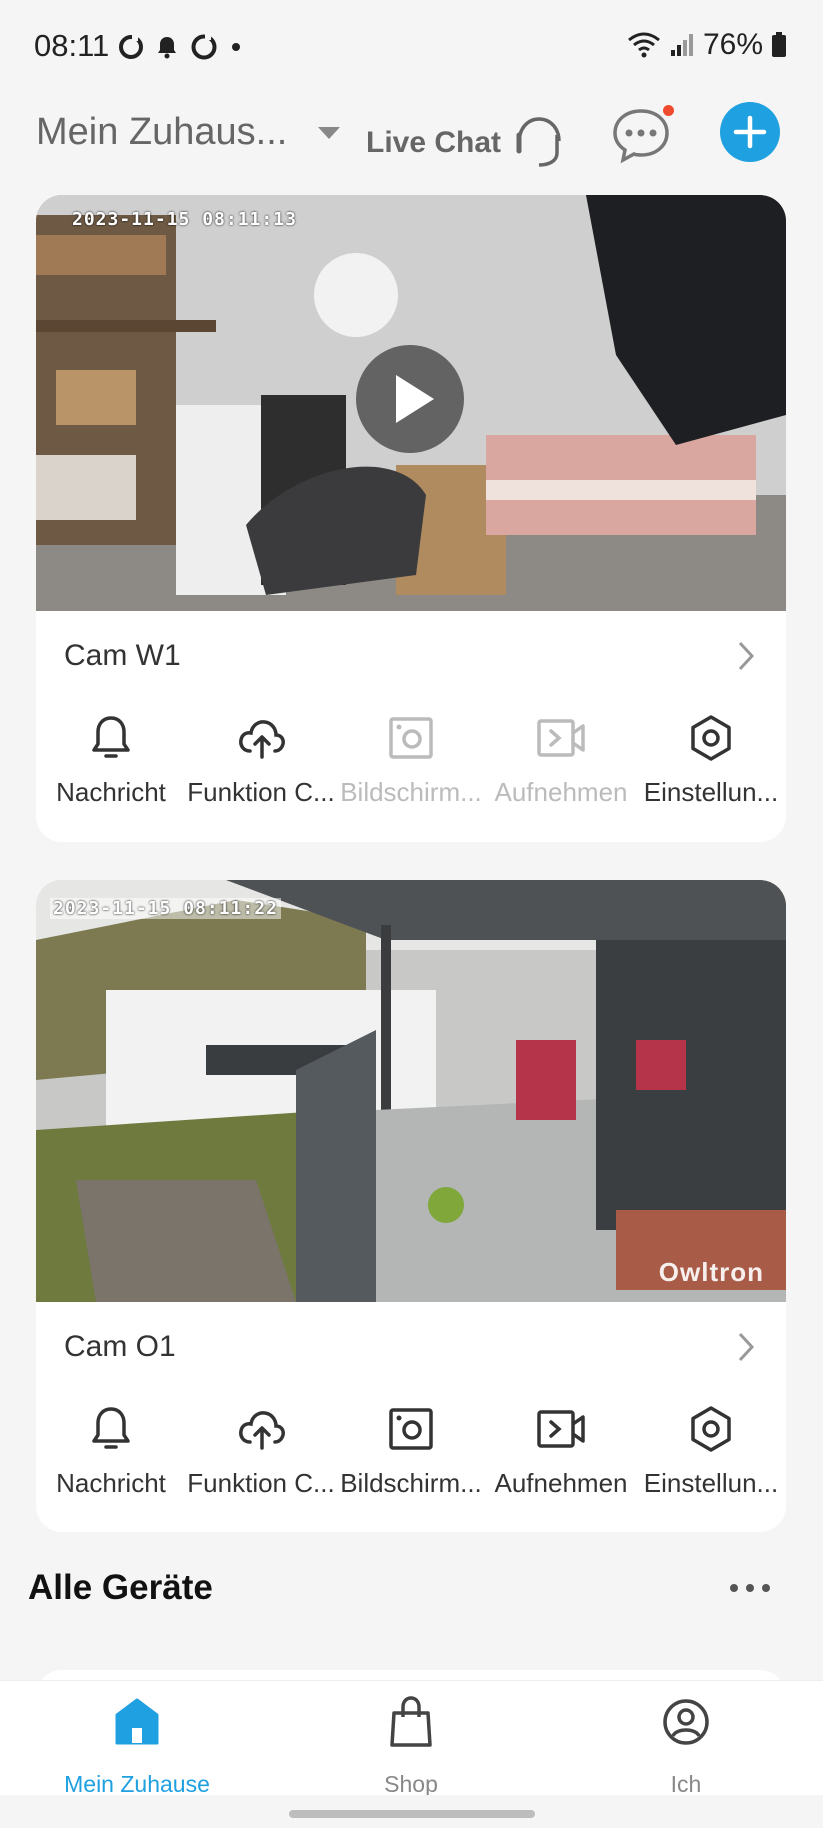 The width and height of the screenshot is (823, 1828). Describe the element at coordinates (236, 47) in the screenshot. I see `dot-icon` at that location.